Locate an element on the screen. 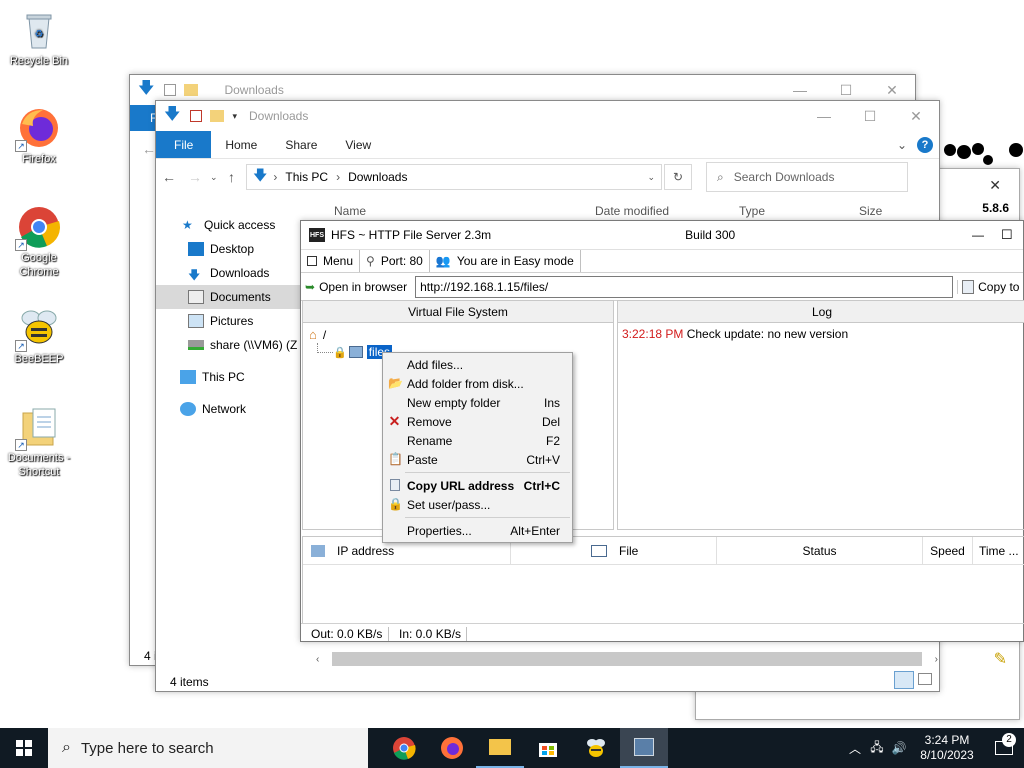 The image size is (1024, 768). expand-ribbon-icon: ⌄ is located at coordinates (902, 145).